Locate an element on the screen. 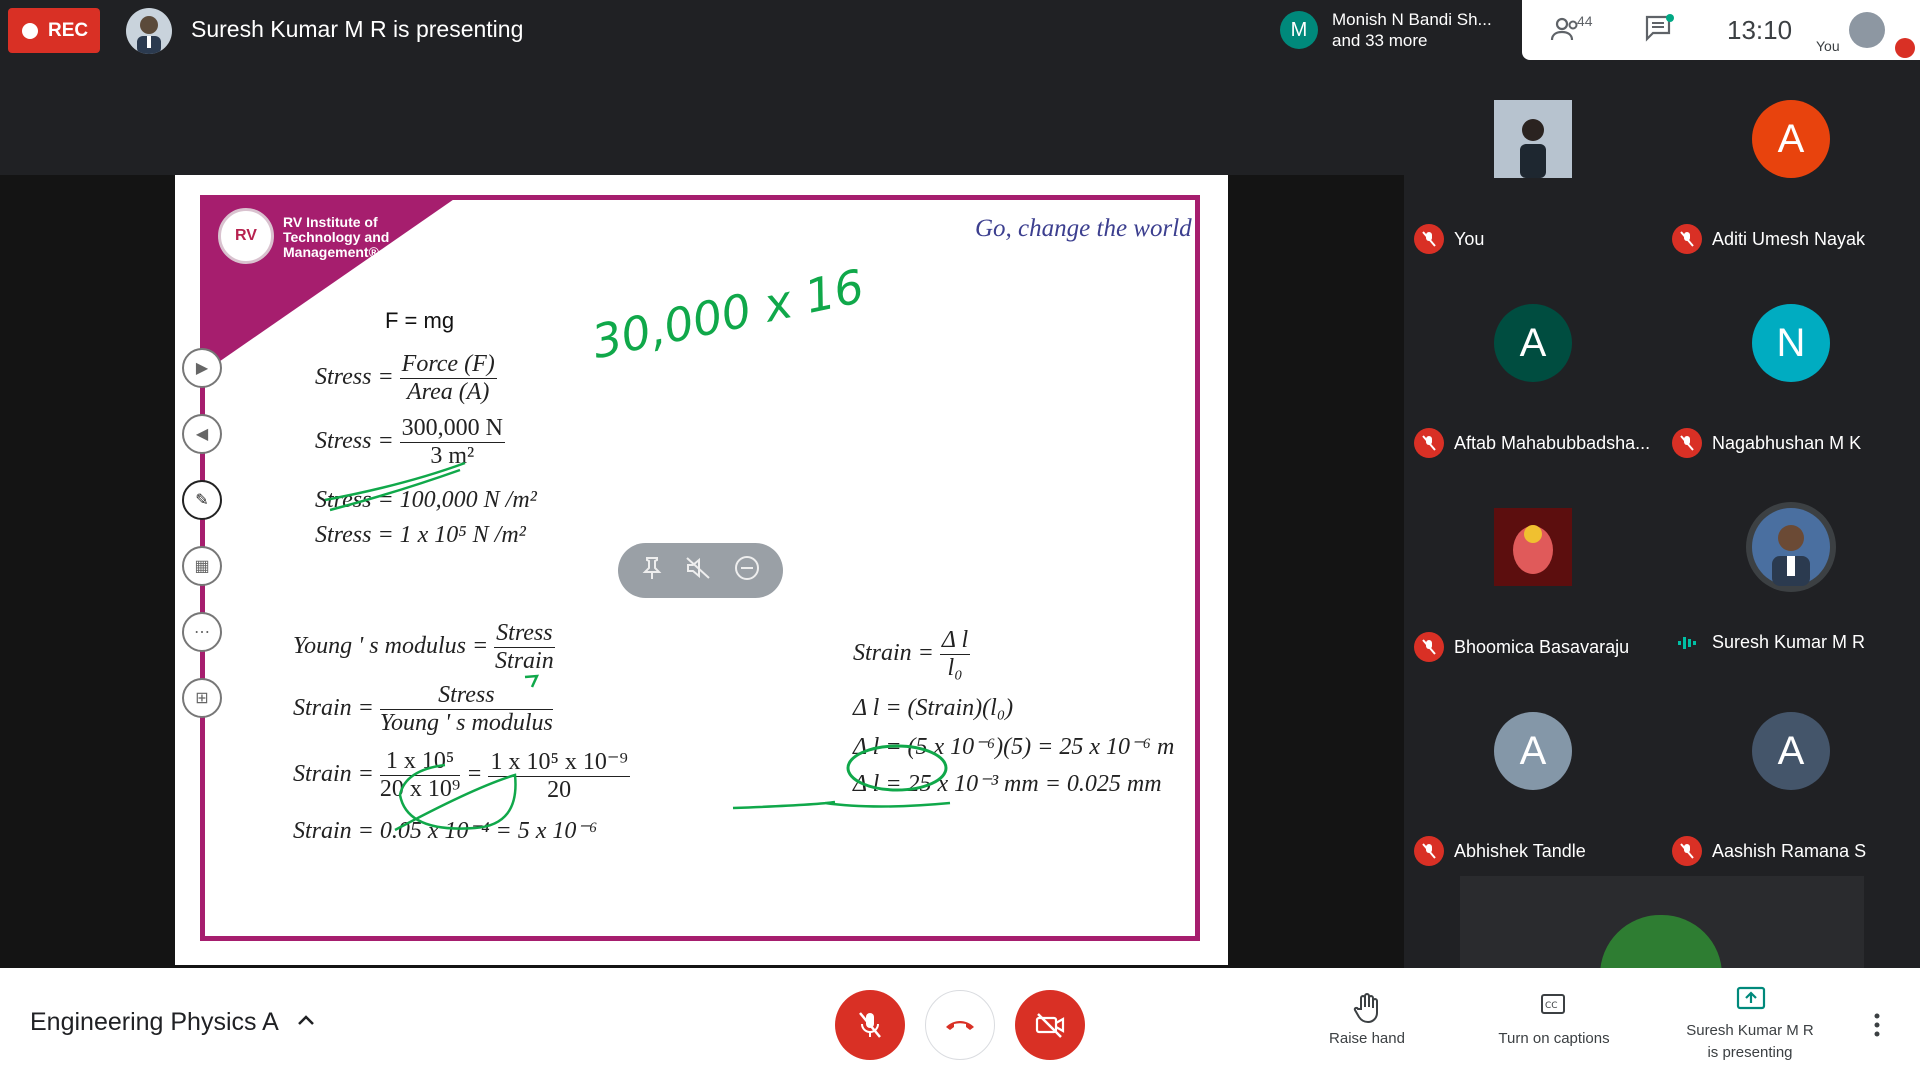  clock: 13:10 is located at coordinates (1760, 30).